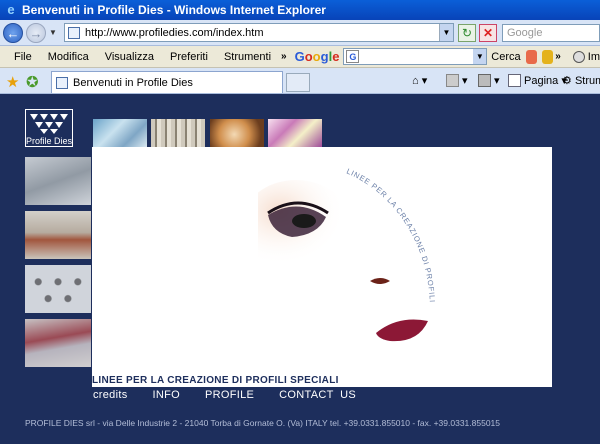 The image size is (600, 444). What do you see at coordinates (567, 81) in the screenshot?
I see `gear-icon: ⚙` at bounding box center [567, 81].